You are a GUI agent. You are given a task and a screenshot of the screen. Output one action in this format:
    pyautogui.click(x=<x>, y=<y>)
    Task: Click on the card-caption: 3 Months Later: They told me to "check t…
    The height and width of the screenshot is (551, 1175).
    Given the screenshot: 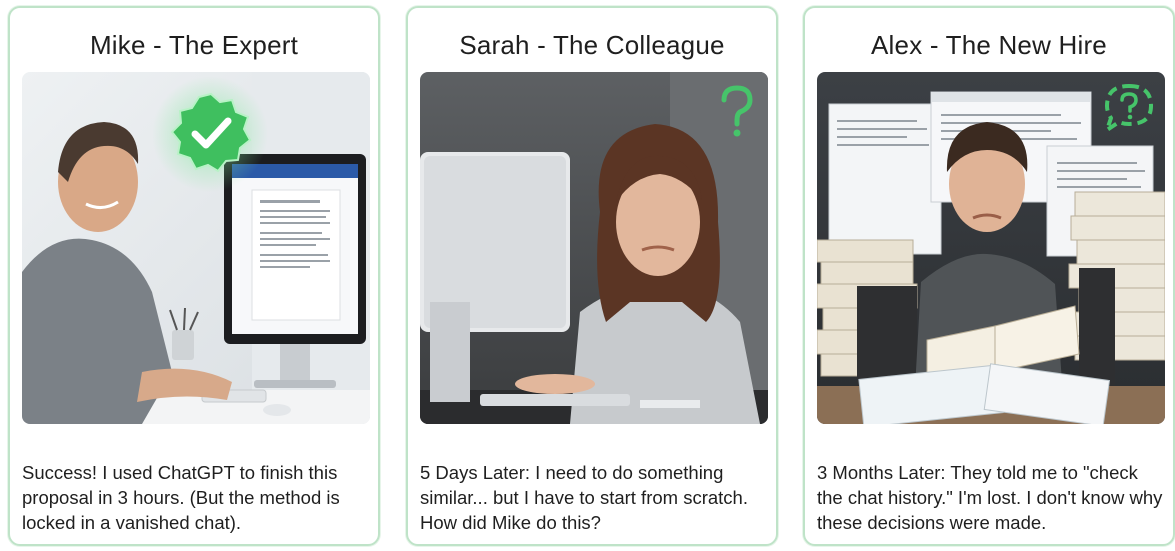 What is the action you would take?
    pyautogui.click(x=990, y=497)
    